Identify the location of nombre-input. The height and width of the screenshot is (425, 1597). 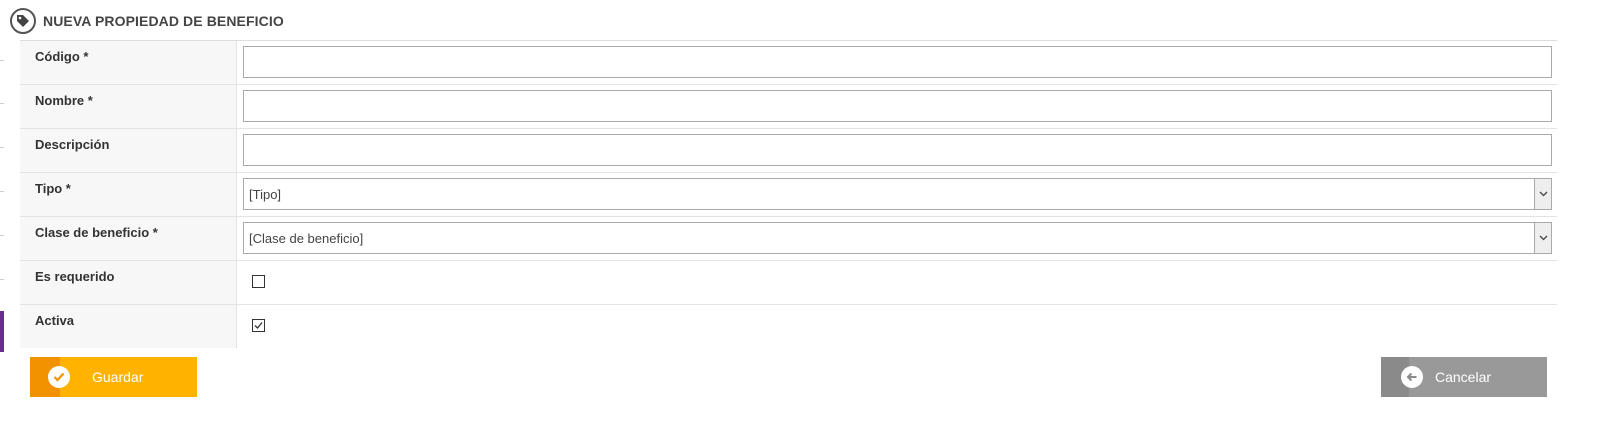
(897, 106).